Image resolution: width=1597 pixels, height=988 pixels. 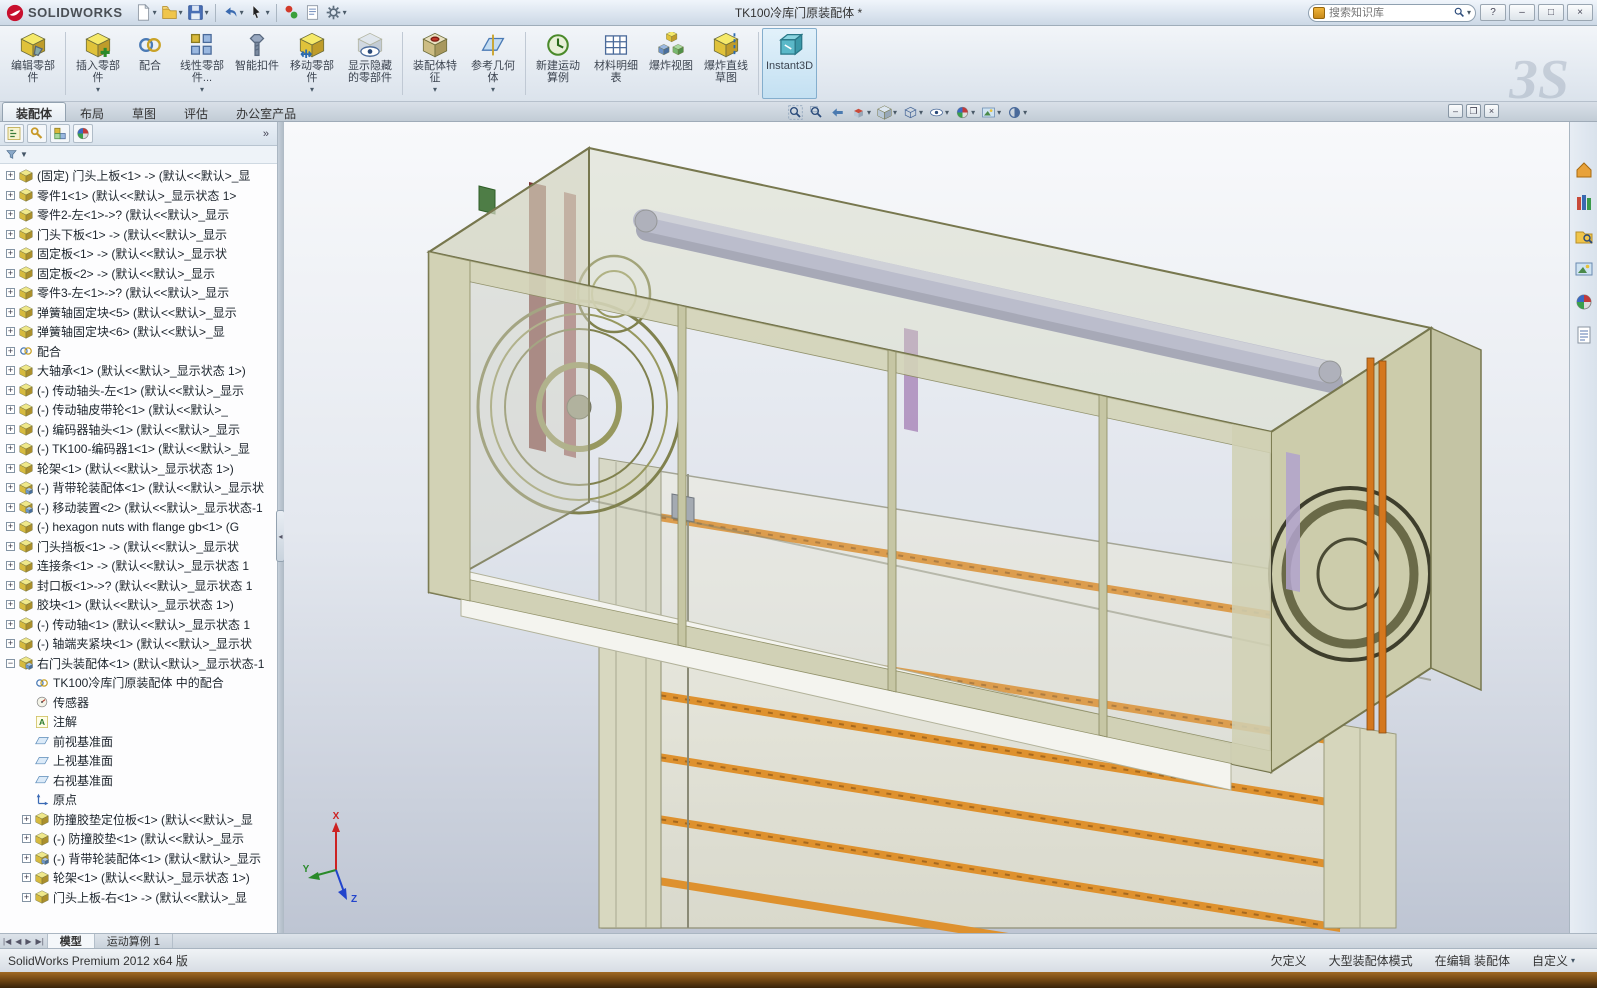 What do you see at coordinates (1584, 269) in the screenshot?
I see `view-palette-icon` at bounding box center [1584, 269].